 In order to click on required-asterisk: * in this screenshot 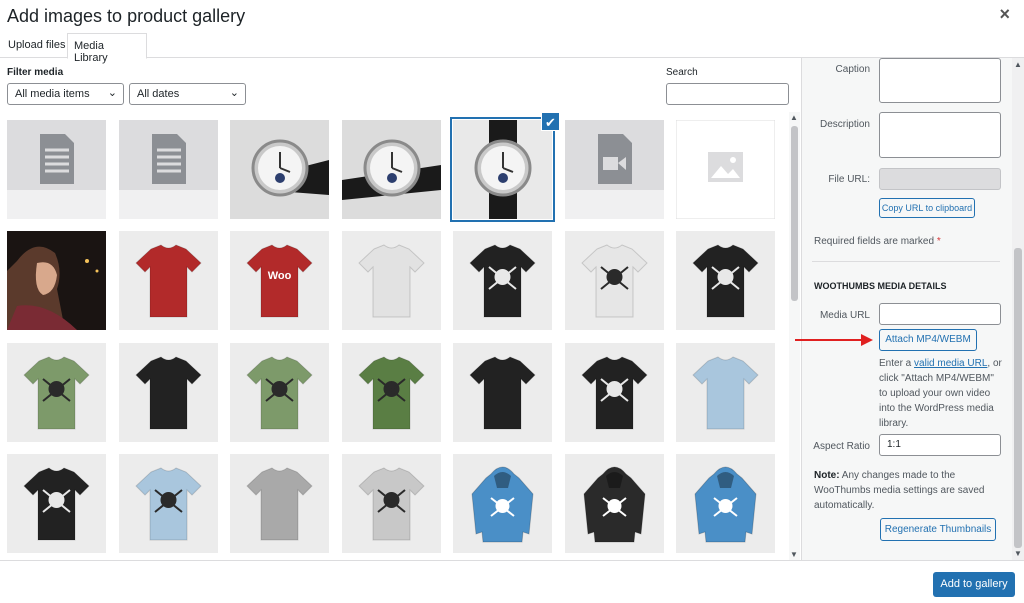, I will do `click(938, 241)`.